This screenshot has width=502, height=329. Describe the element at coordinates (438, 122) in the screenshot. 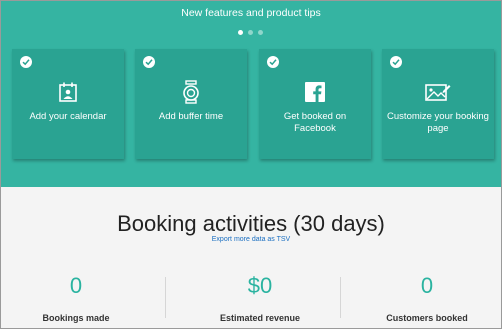

I see `card-label: Customize your booking page` at that location.